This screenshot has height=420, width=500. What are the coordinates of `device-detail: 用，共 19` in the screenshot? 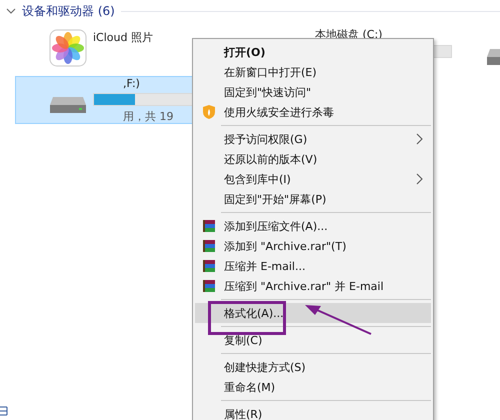 It's located at (148, 116).